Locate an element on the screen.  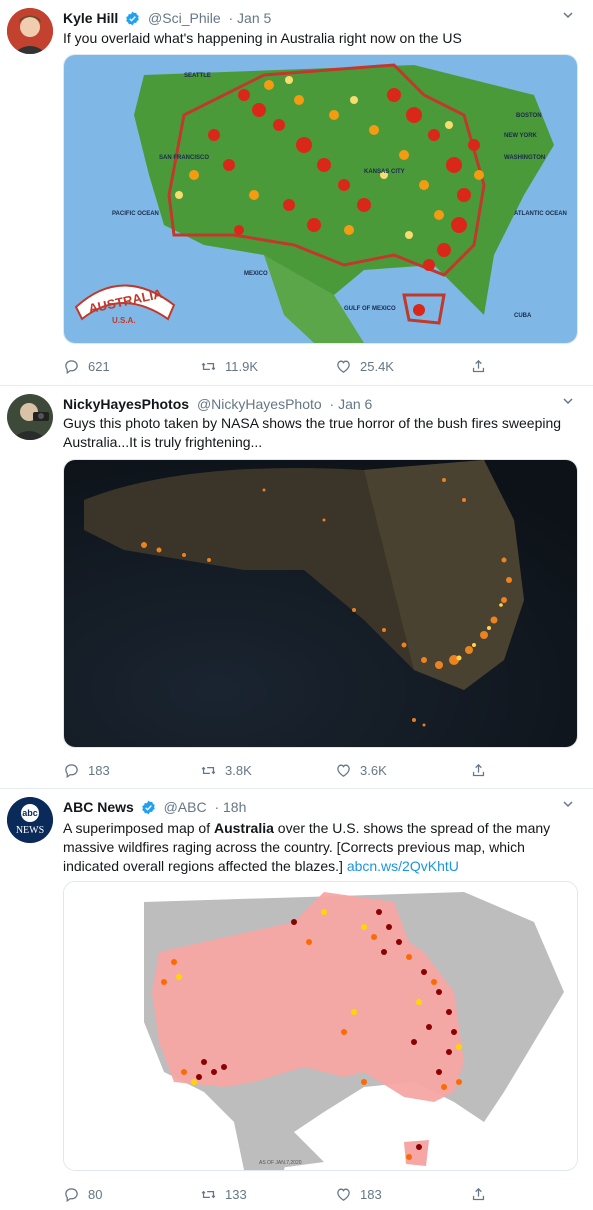
display-name: ABC News is located at coordinates (98, 807).